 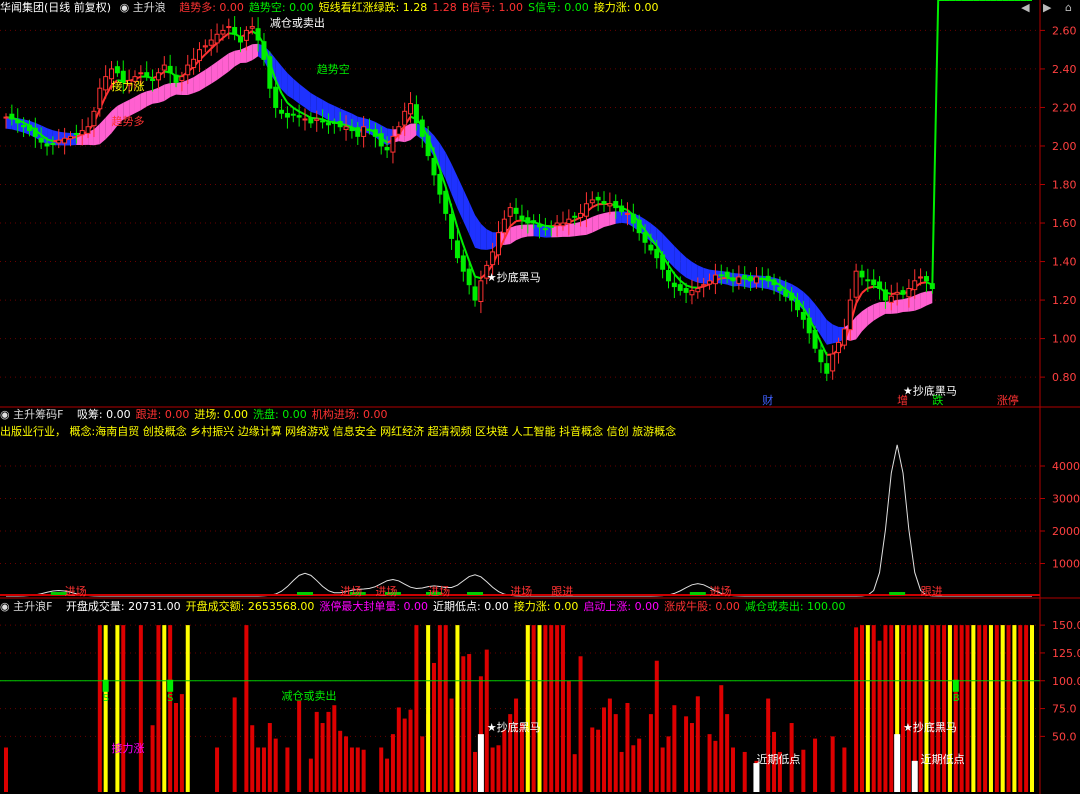 I want to click on signal-annotation: ★抄底黑马, so click(x=930, y=727).